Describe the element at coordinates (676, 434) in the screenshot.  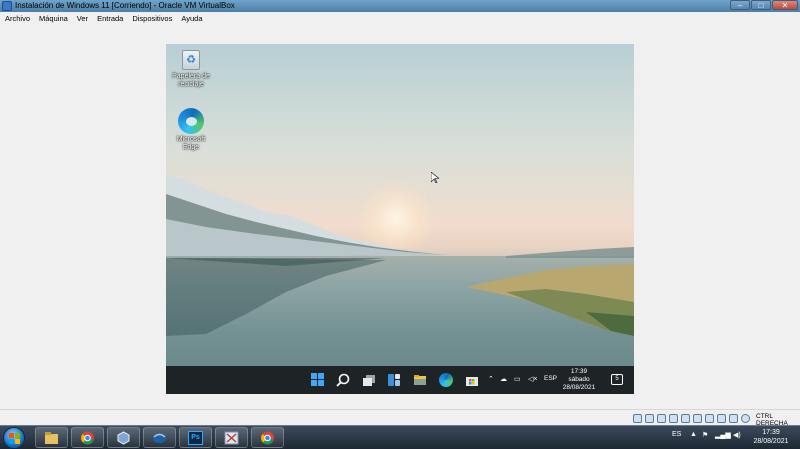
I see `host-language: ES` at that location.